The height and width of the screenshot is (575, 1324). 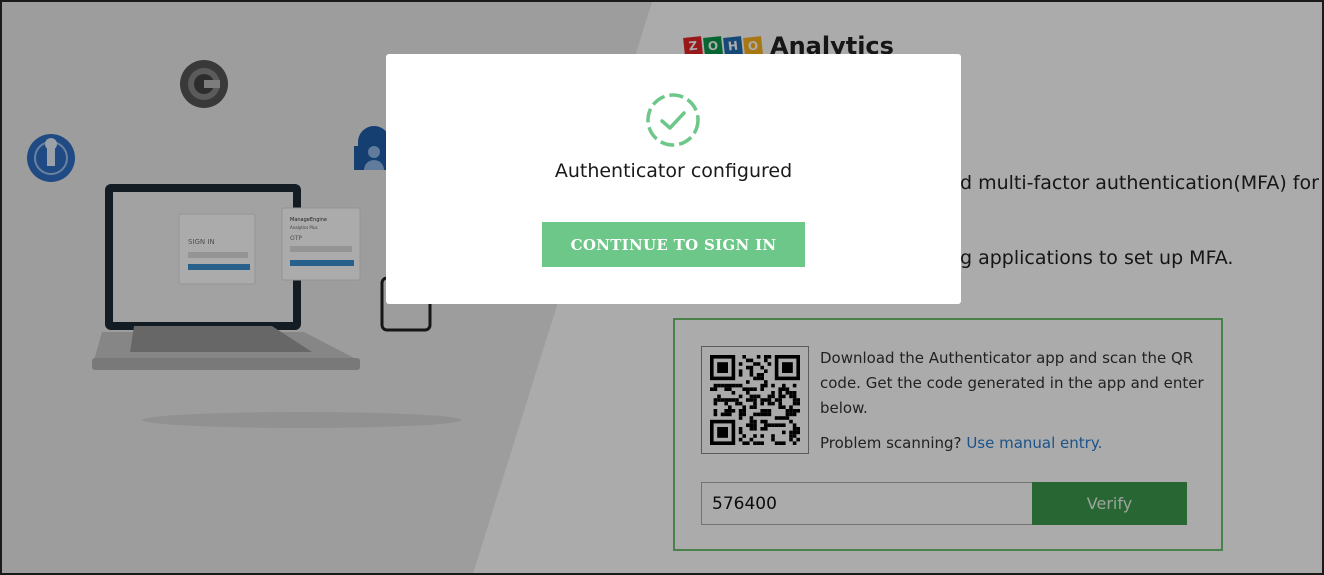 What do you see at coordinates (673, 171) in the screenshot?
I see `dialog-title: Authenticator configured` at bounding box center [673, 171].